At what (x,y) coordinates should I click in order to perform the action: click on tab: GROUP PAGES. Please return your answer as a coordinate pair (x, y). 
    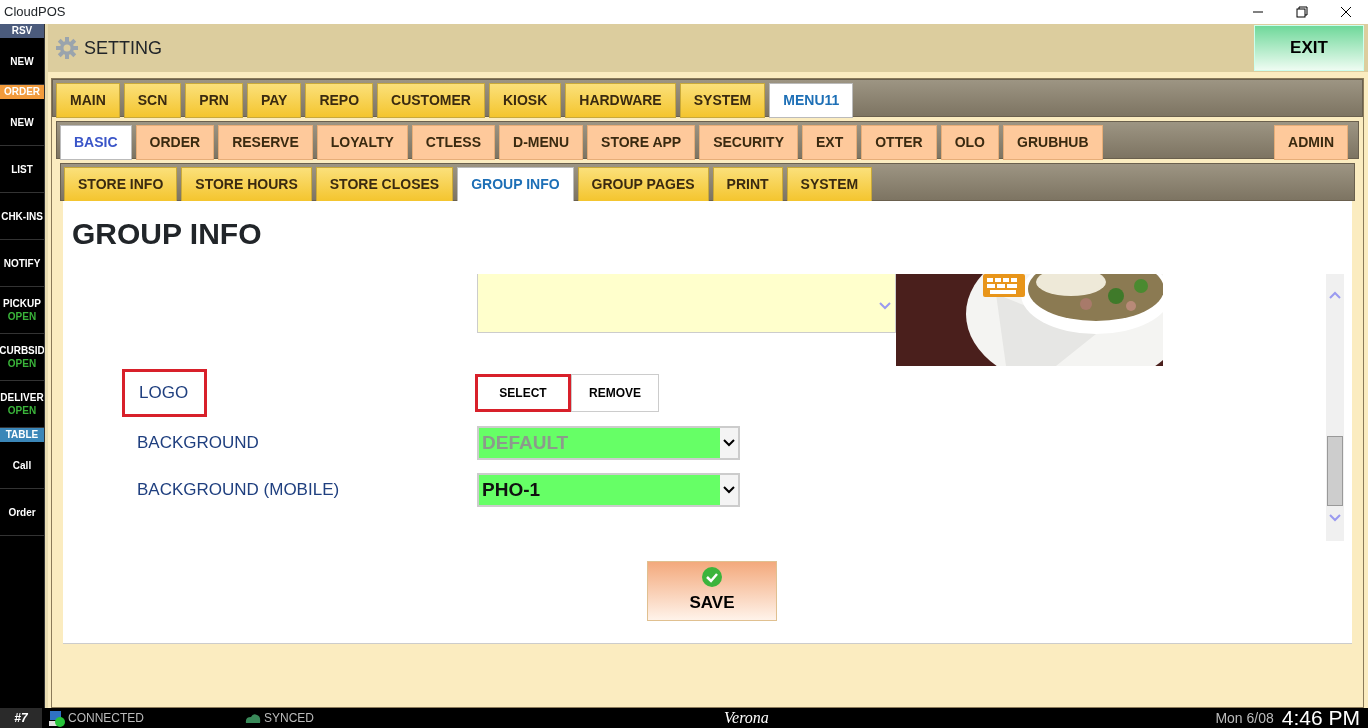
    Looking at the image, I should click on (643, 184).